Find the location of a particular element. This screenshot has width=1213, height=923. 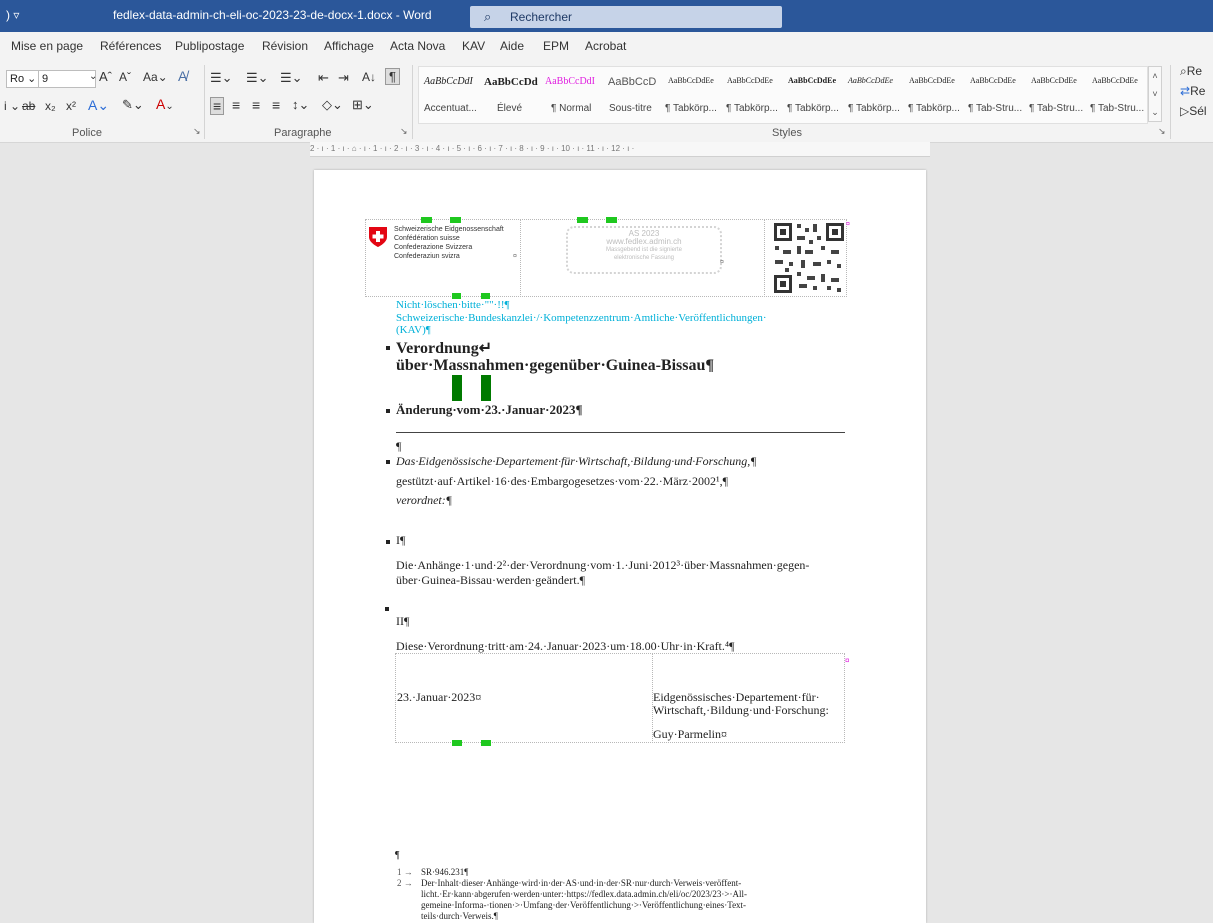

menu-revision: Révision is located at coordinates (285, 46).